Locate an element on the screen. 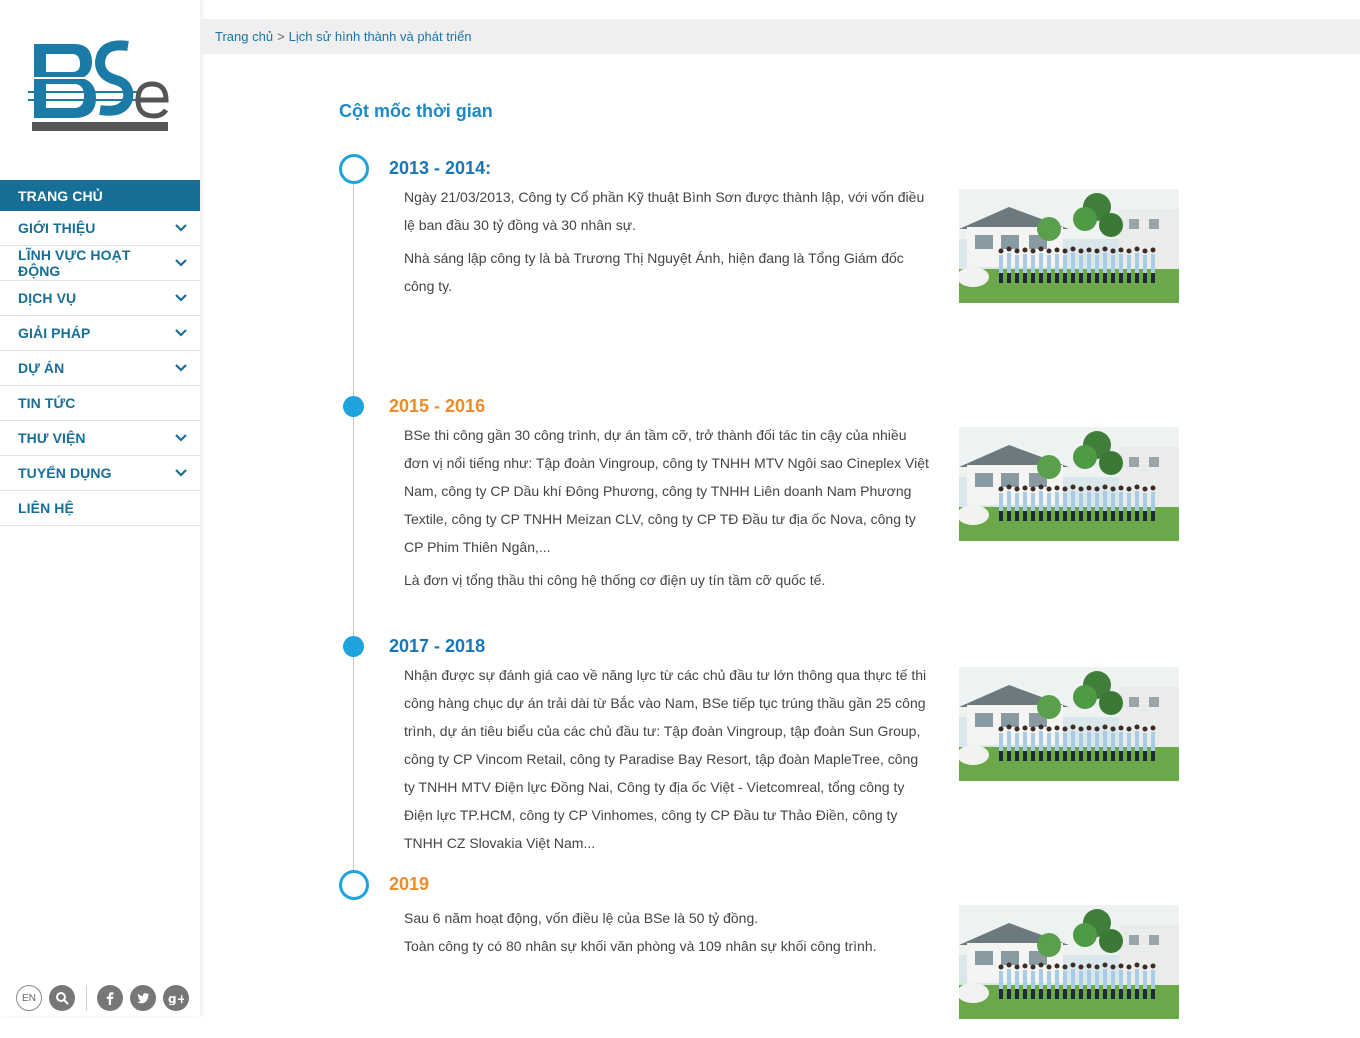  twitter-icon is located at coordinates (143, 998).